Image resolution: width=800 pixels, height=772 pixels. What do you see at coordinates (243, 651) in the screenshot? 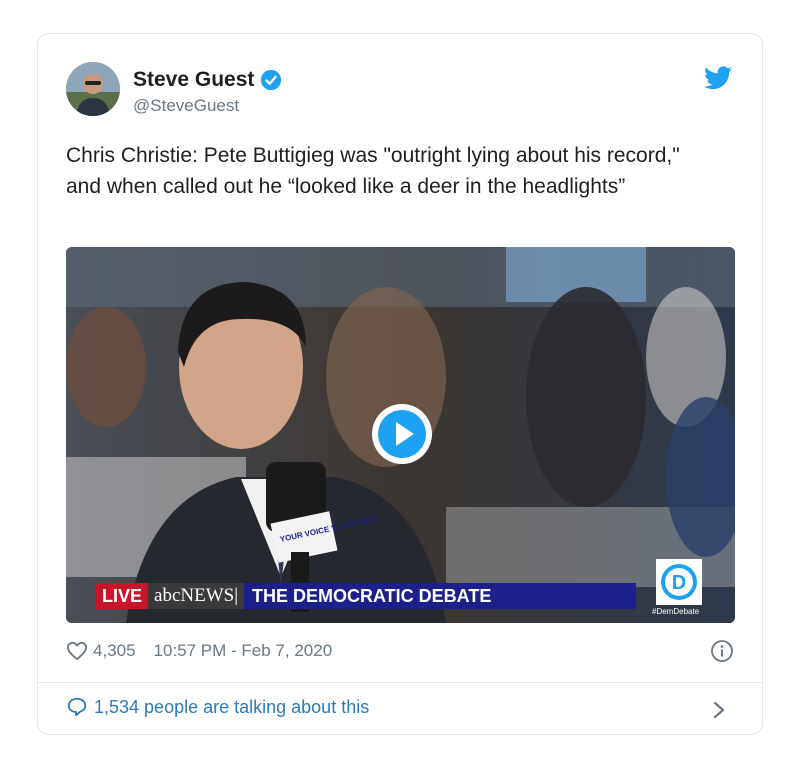
I see `tweet-timestamp: 10:57 PM - Feb 7, 2020` at bounding box center [243, 651].